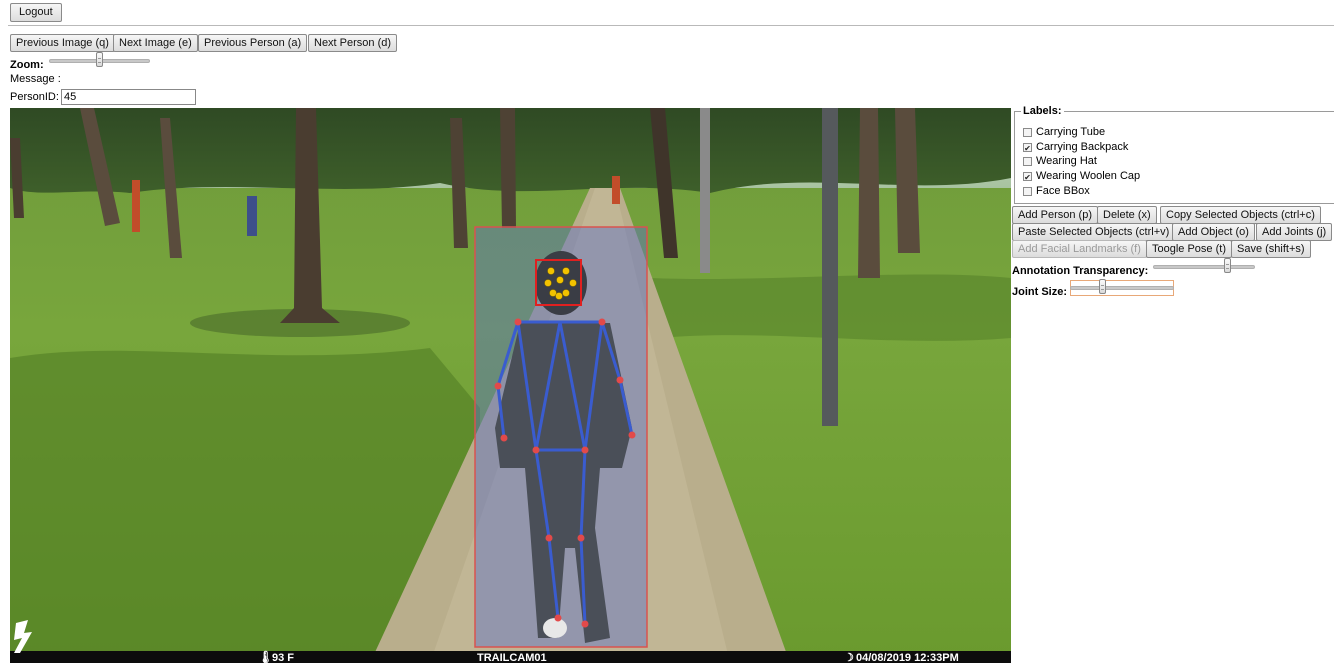 The image size is (1336, 663). What do you see at coordinates (849, 657) in the screenshot?
I see `moon-icon: ☽` at bounding box center [849, 657].